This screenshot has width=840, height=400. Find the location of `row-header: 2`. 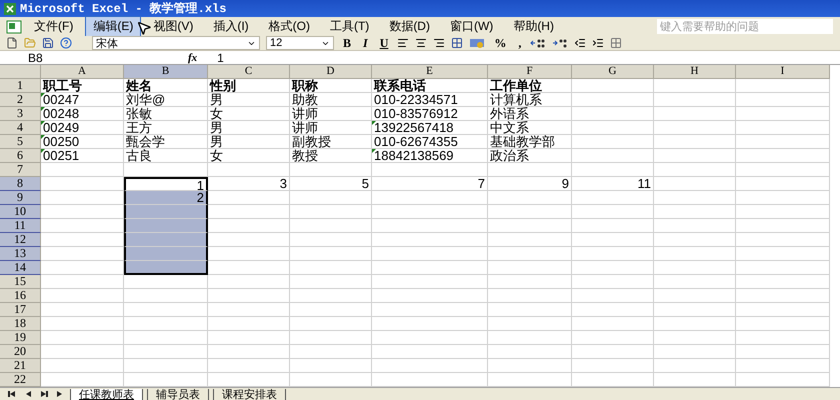

row-header: 2 is located at coordinates (20, 100).